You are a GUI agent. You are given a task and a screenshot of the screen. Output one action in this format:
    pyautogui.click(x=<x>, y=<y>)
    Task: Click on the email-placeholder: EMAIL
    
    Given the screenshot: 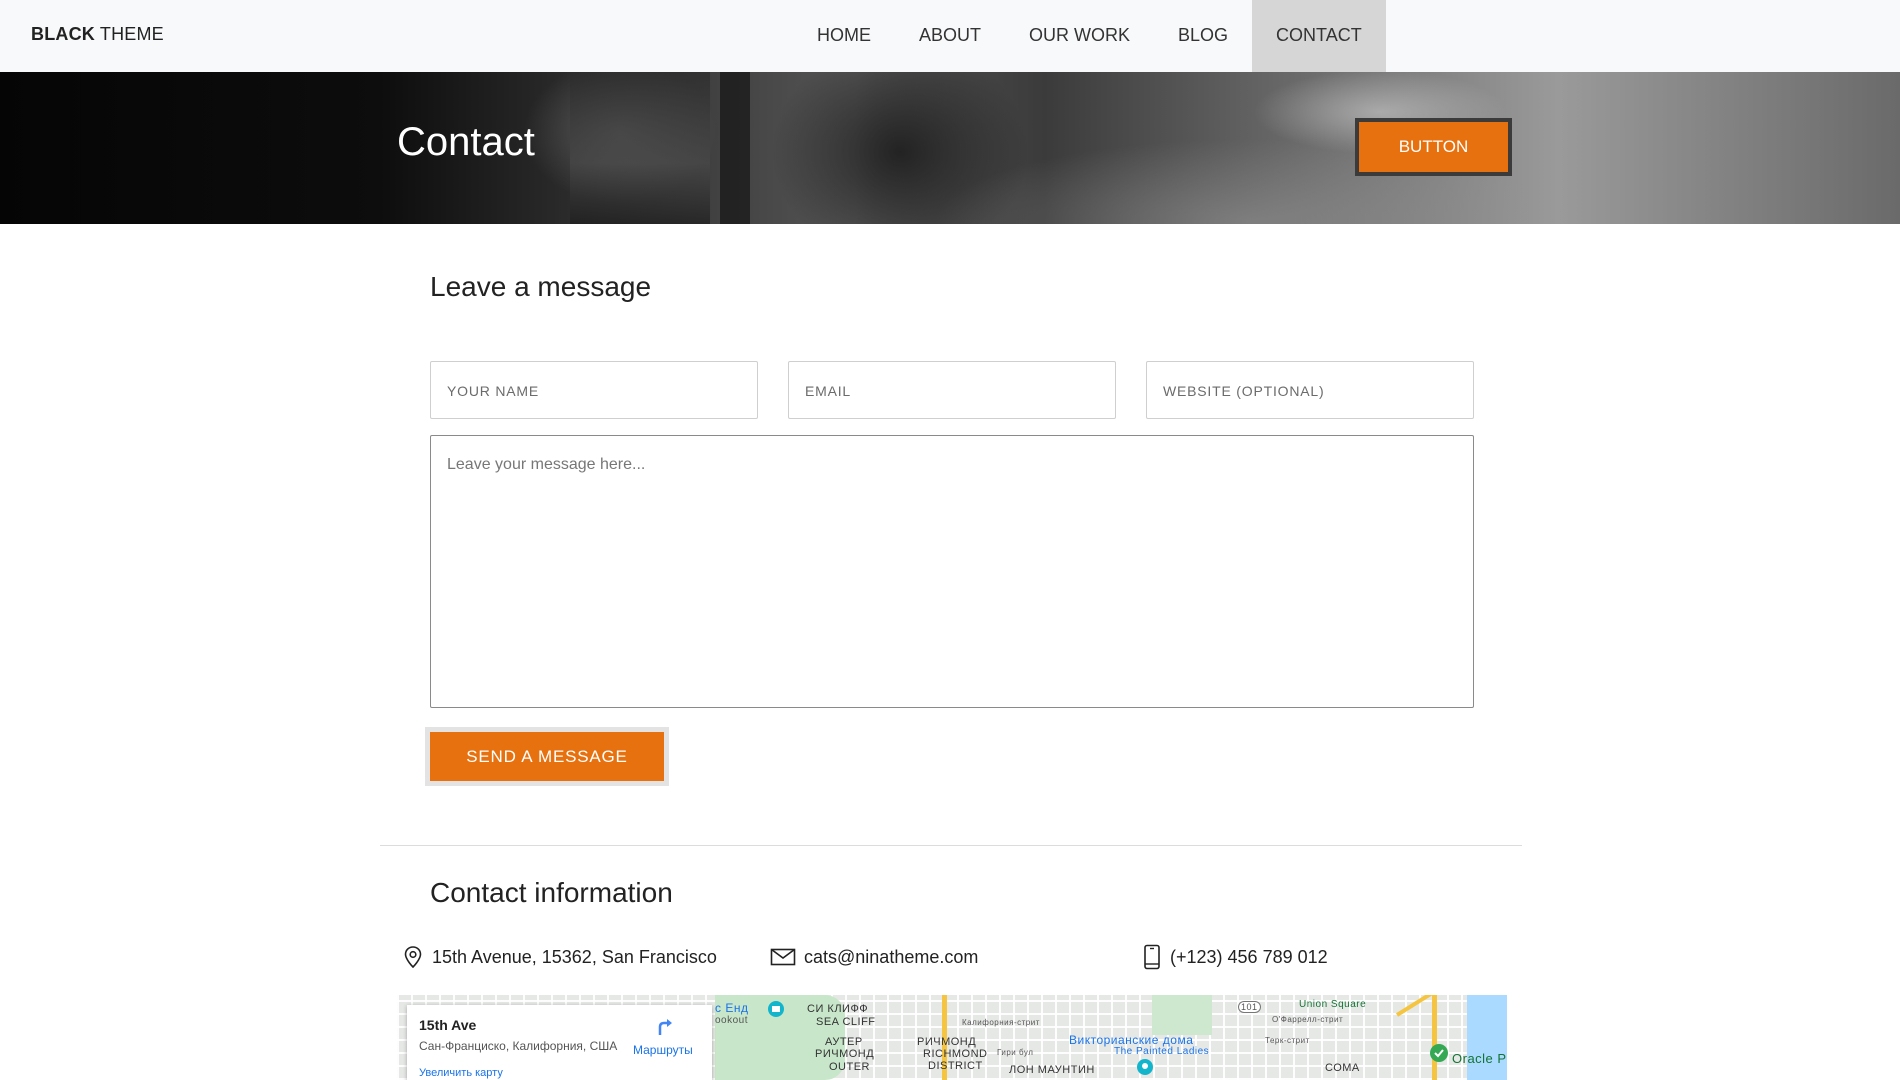 What is the action you would take?
    pyautogui.click(x=828, y=391)
    